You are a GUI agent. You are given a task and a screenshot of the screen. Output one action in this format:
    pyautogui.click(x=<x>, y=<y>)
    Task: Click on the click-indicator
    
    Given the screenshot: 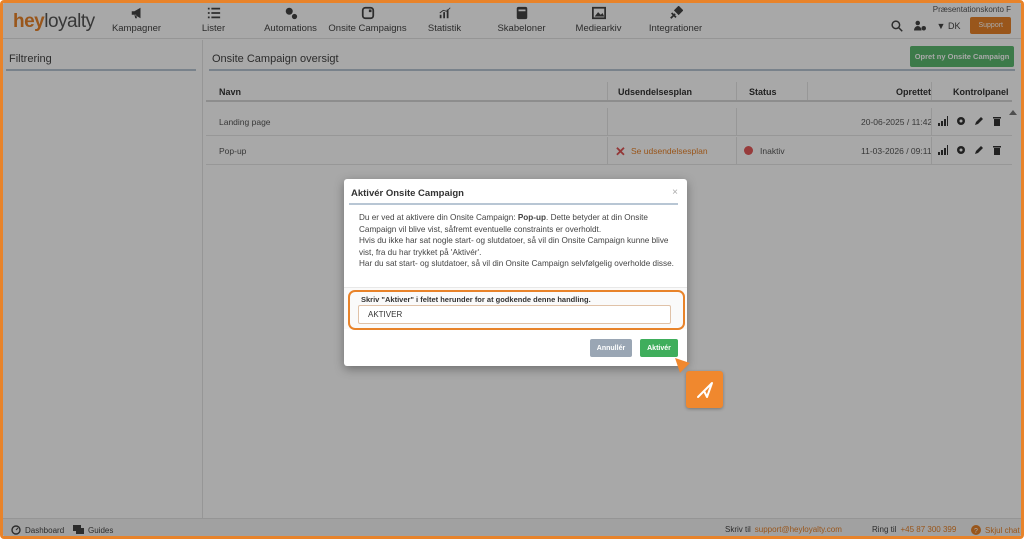 What is the action you would take?
    pyautogui.click(x=704, y=389)
    